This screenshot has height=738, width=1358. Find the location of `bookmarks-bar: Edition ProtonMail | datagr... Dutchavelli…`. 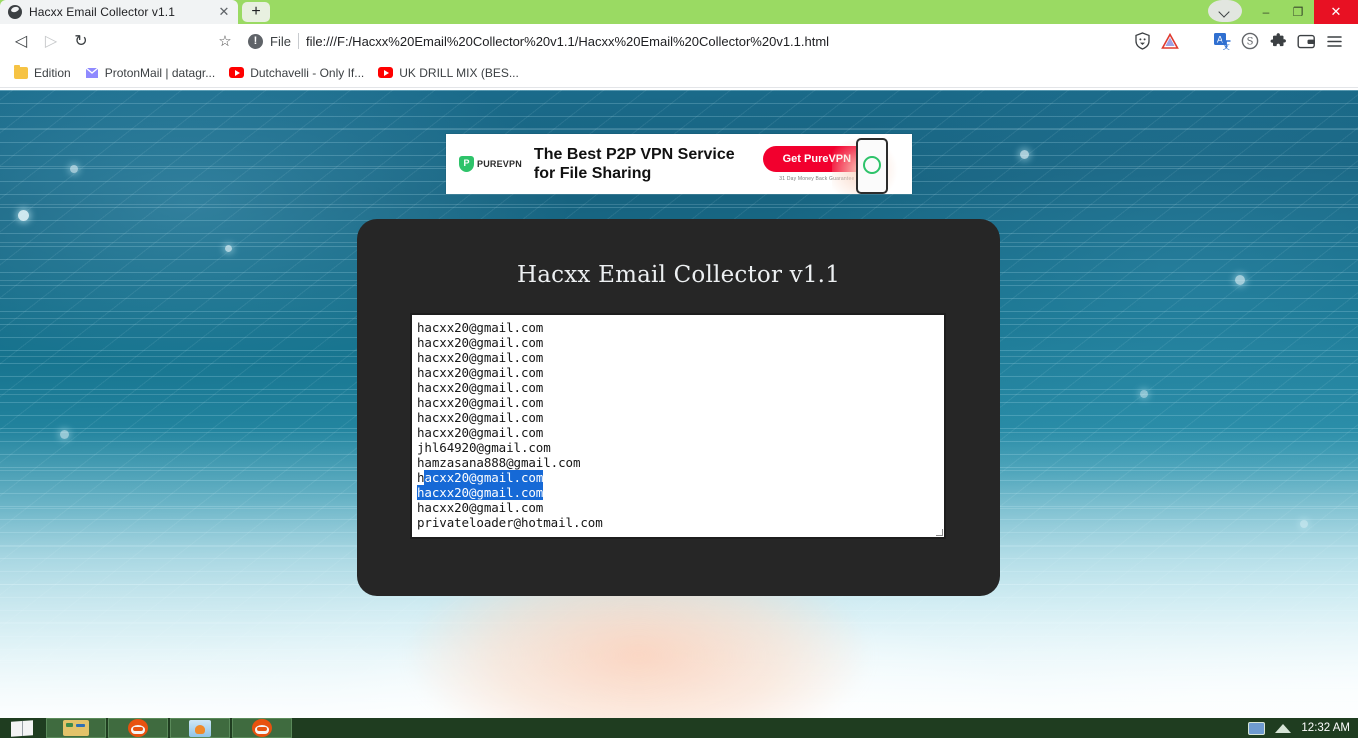

bookmarks-bar: Edition ProtonMail | datagr... Dutchavelli… is located at coordinates (679, 73).